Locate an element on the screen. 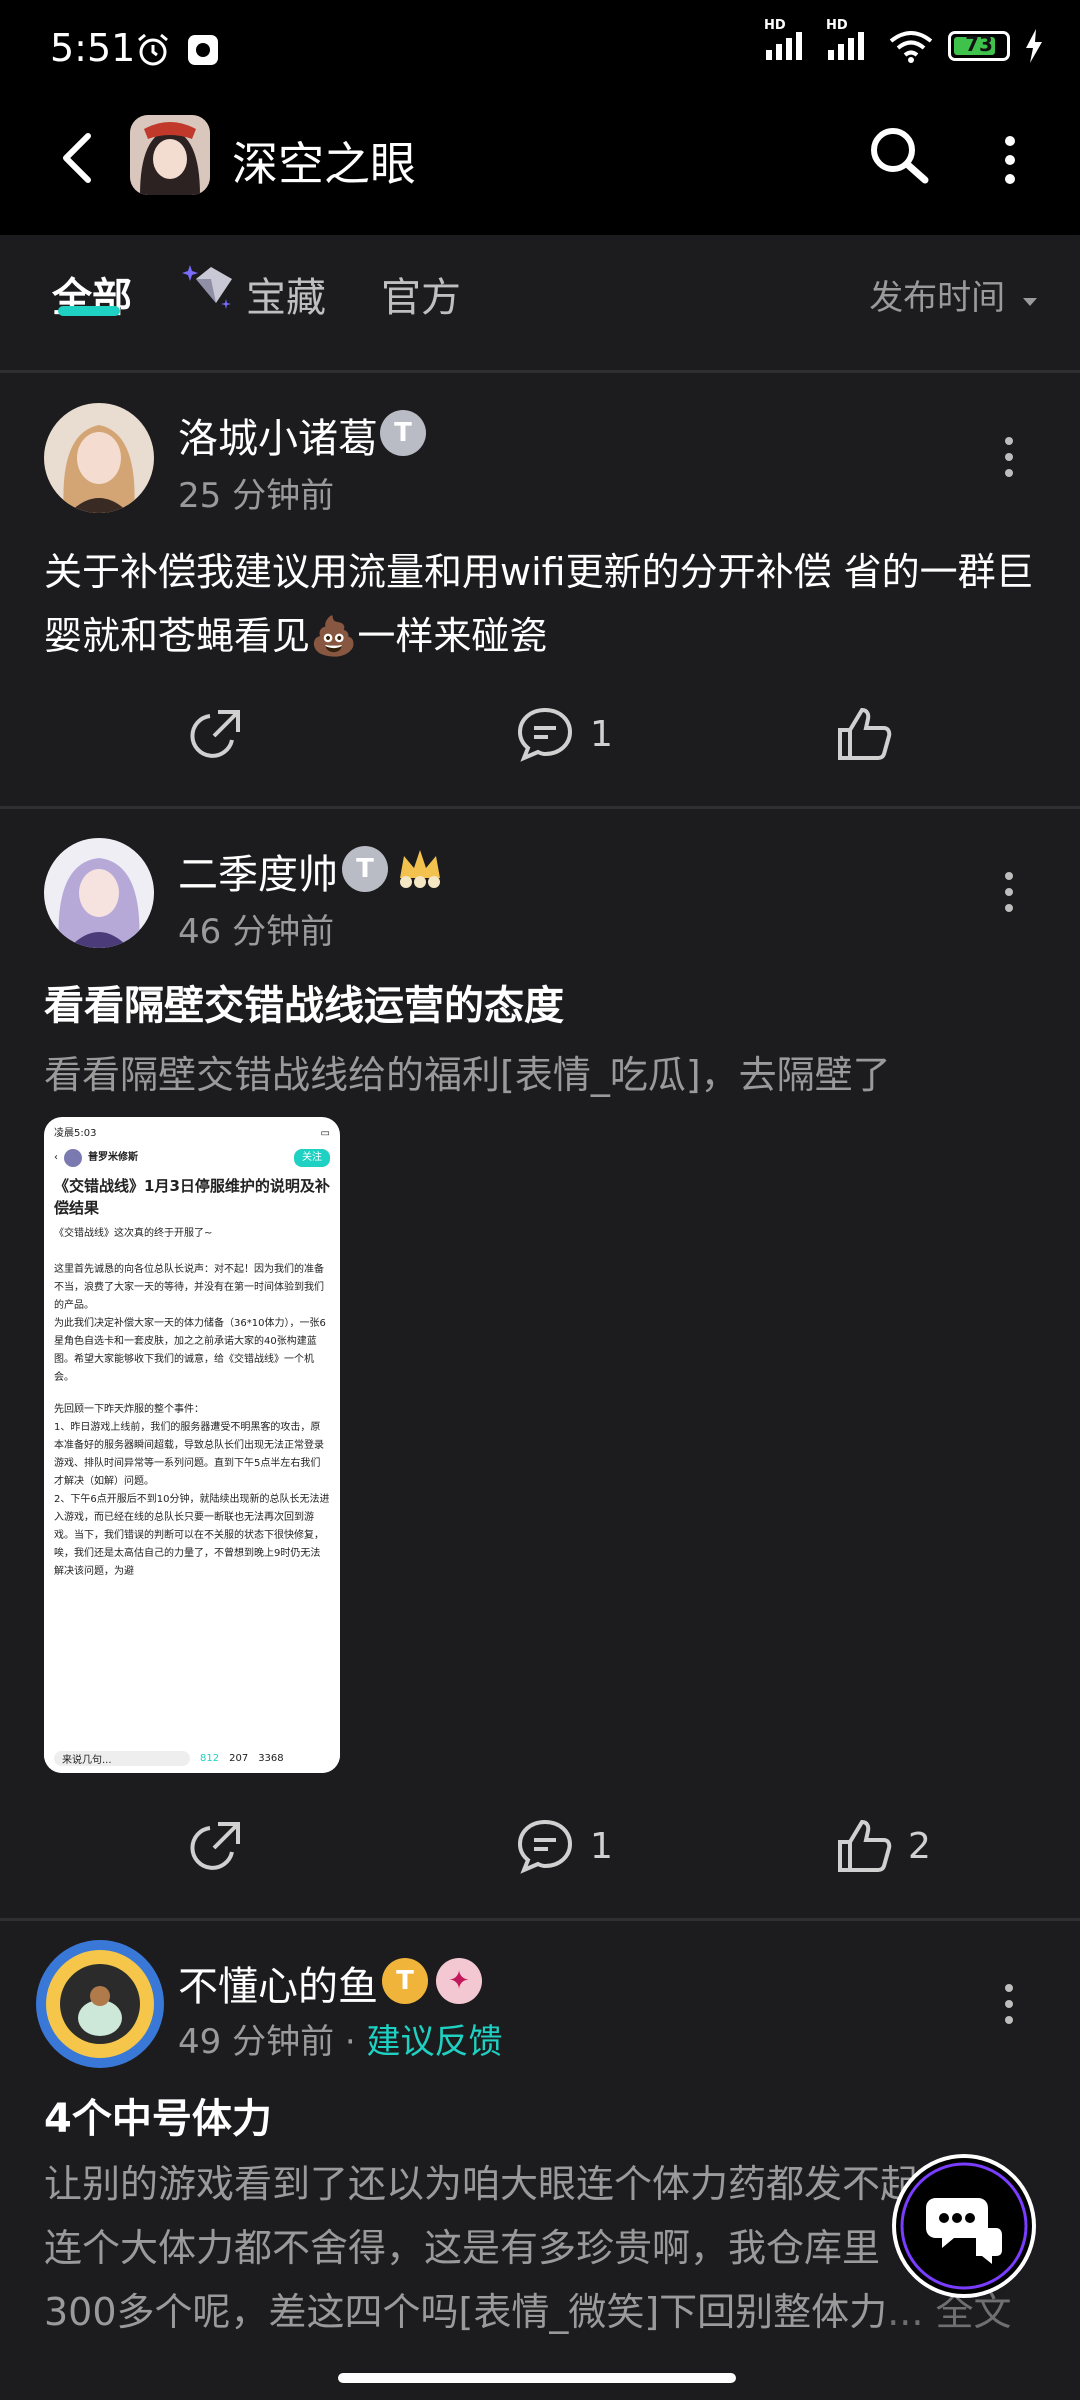 The width and height of the screenshot is (1080, 2400). sort-label: 发布时间 is located at coordinates (937, 298).